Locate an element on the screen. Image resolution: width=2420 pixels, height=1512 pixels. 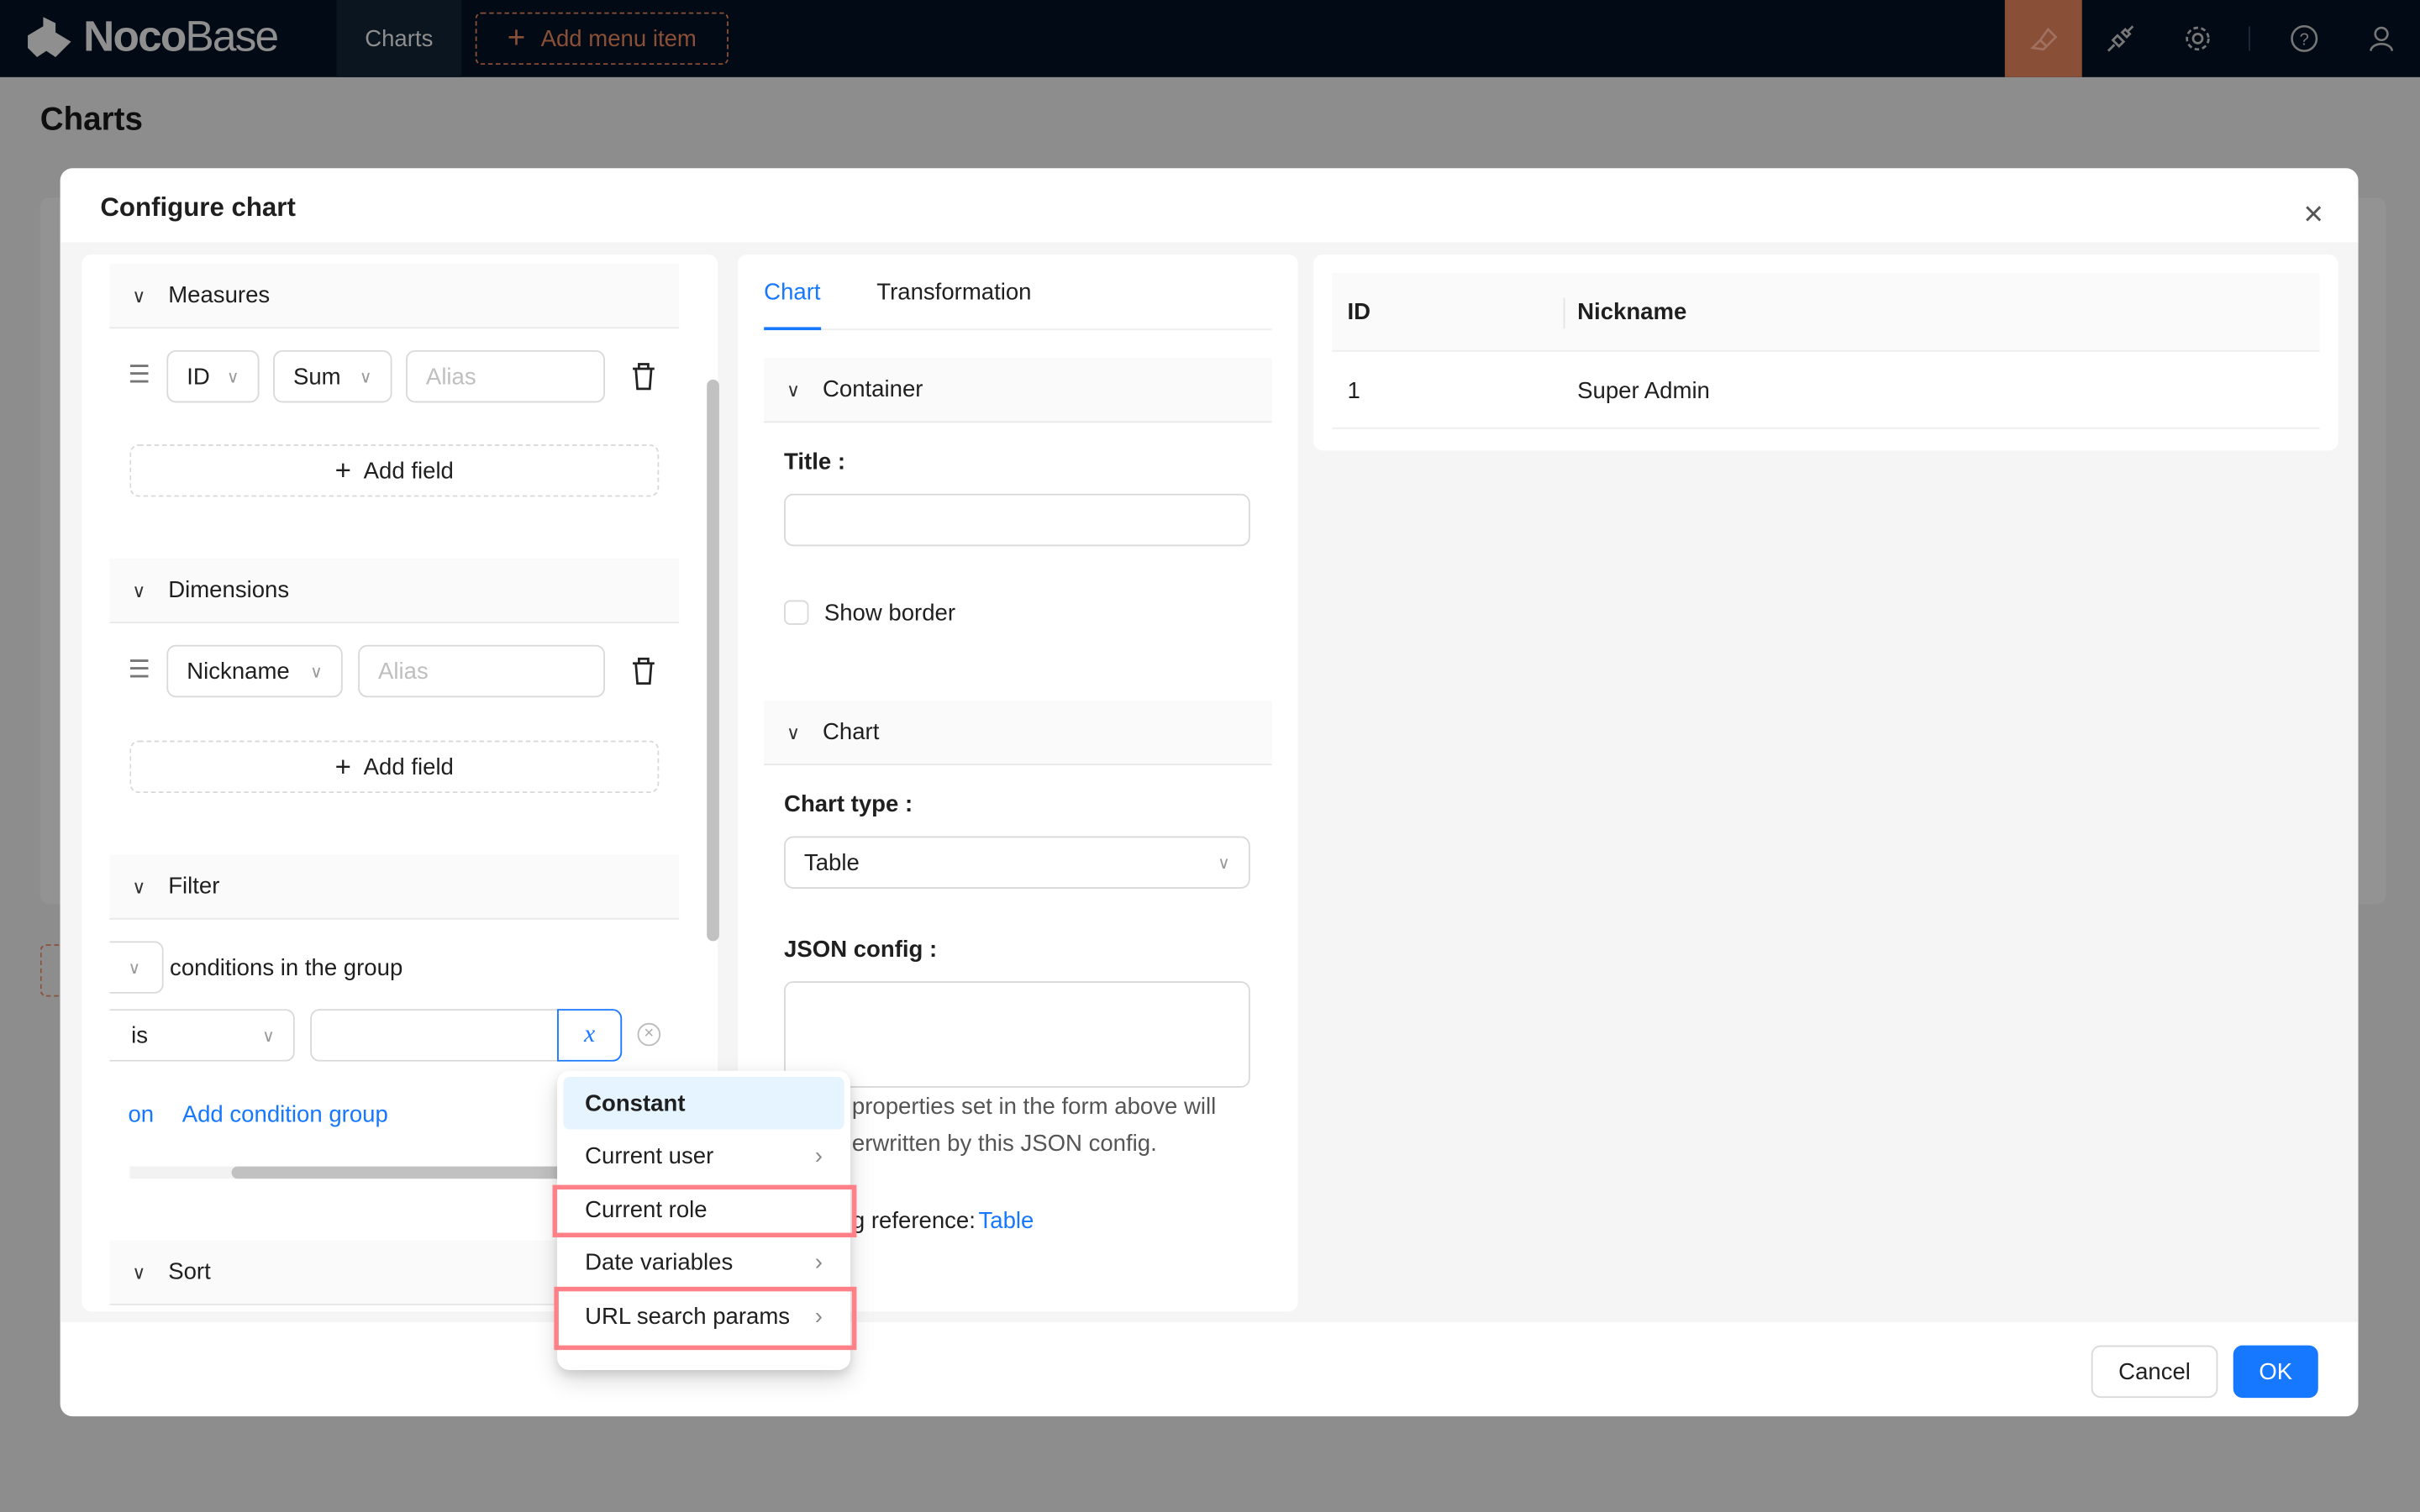
plugin-icon is located at coordinates (2120, 38).